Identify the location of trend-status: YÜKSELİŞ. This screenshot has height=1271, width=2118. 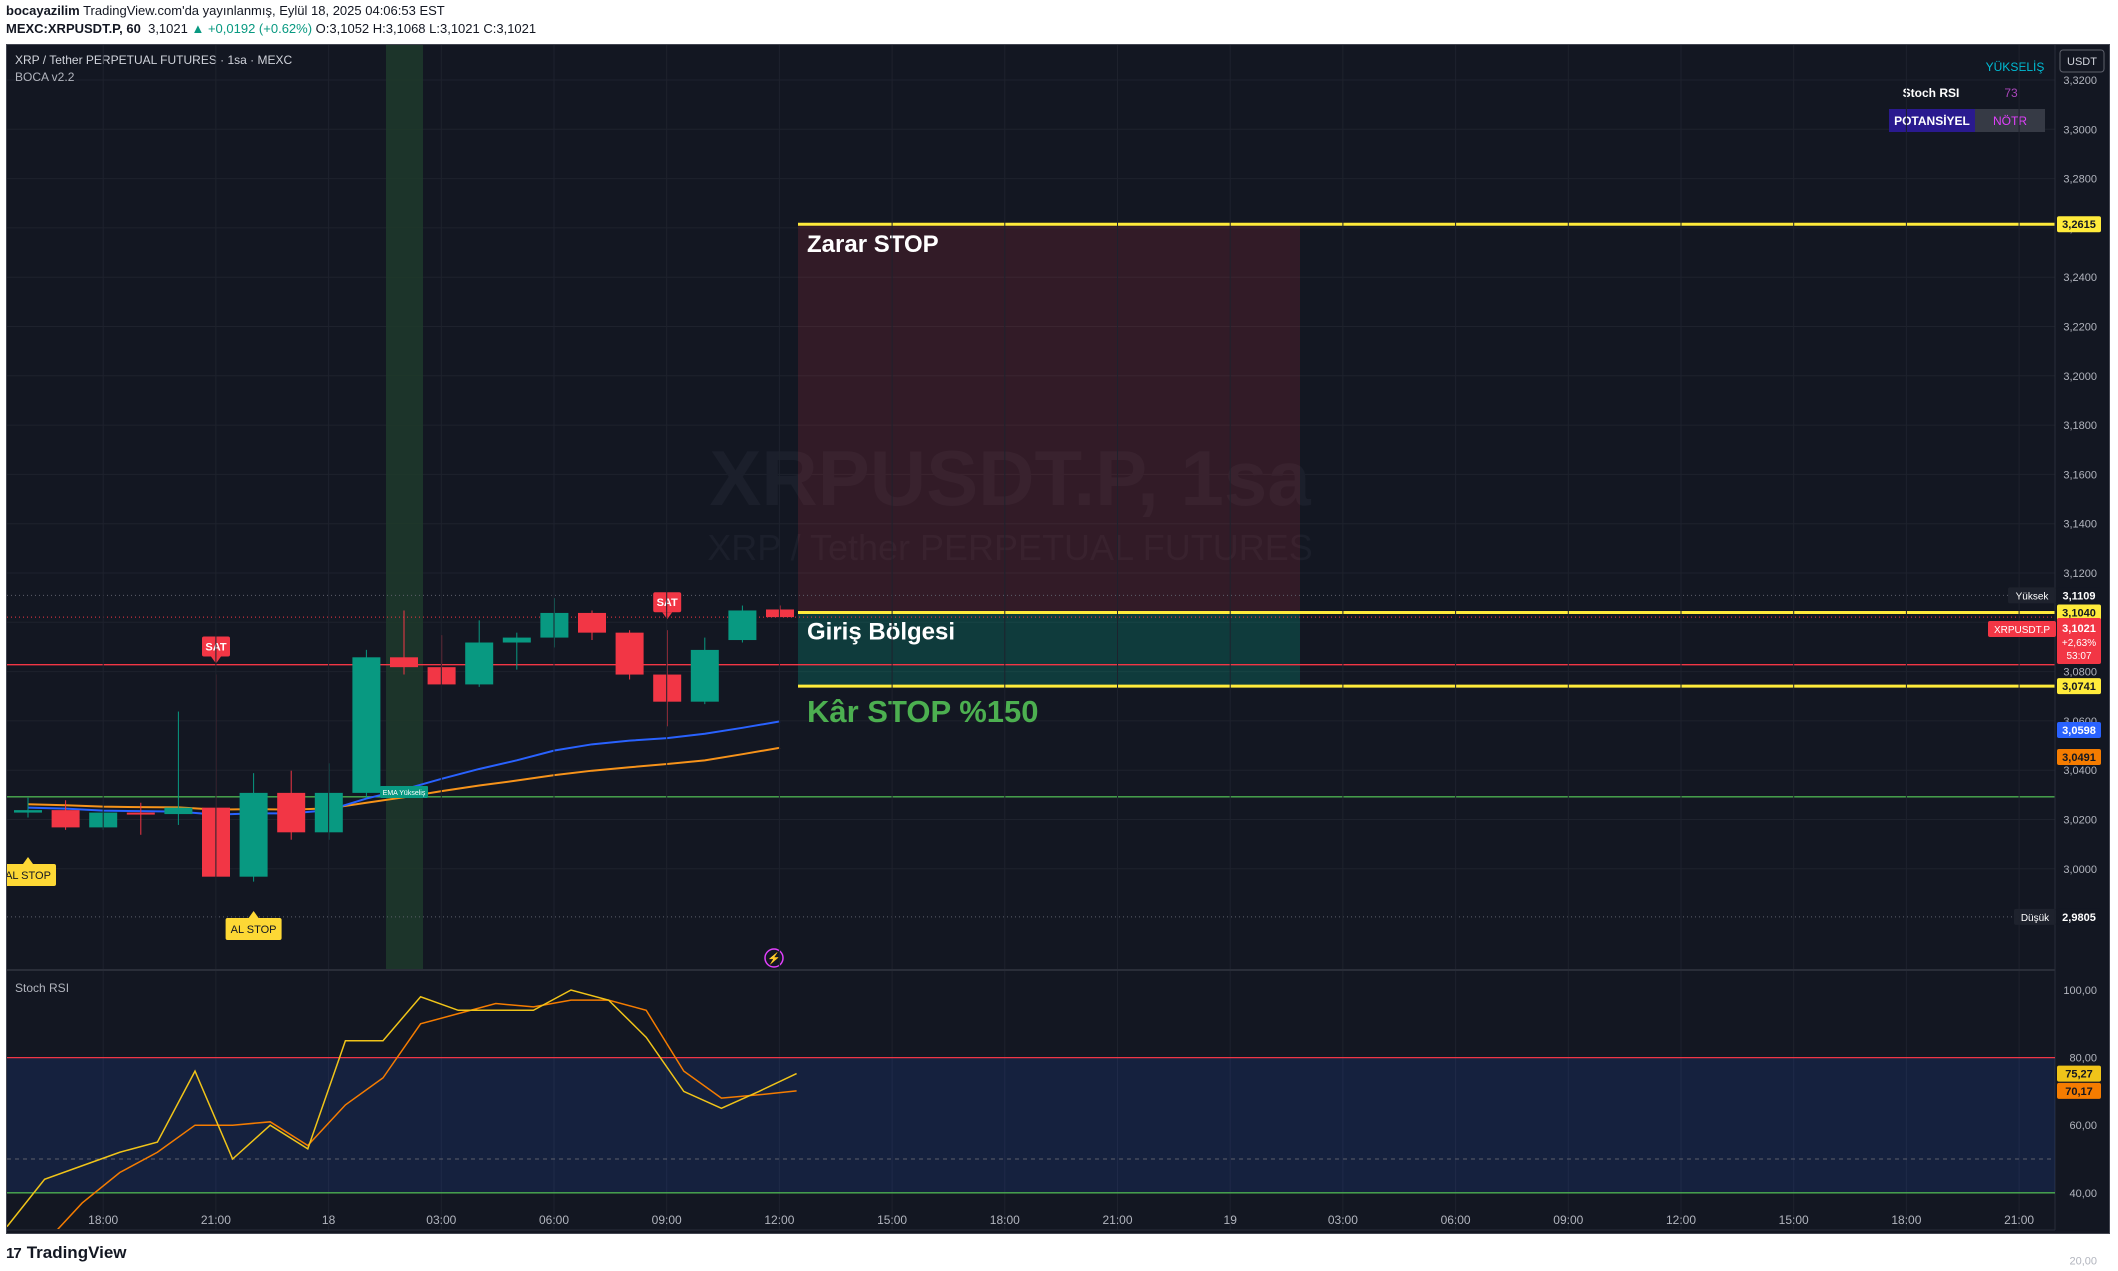
(2015, 67).